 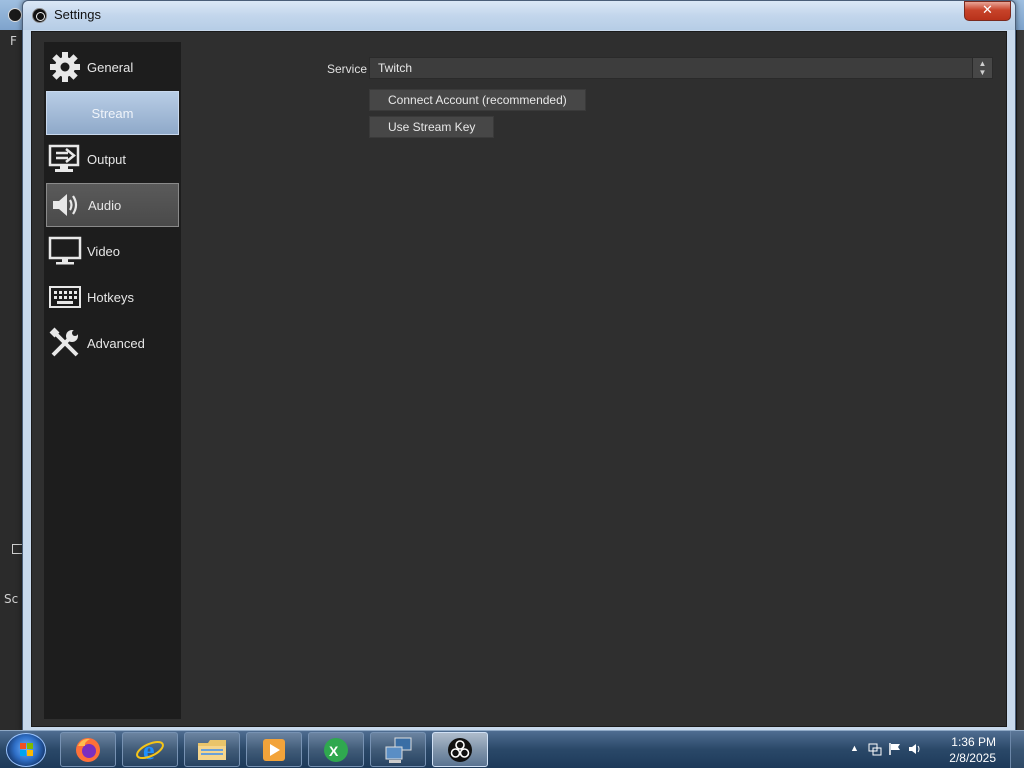 I want to click on network-icon, so click(x=398, y=750).